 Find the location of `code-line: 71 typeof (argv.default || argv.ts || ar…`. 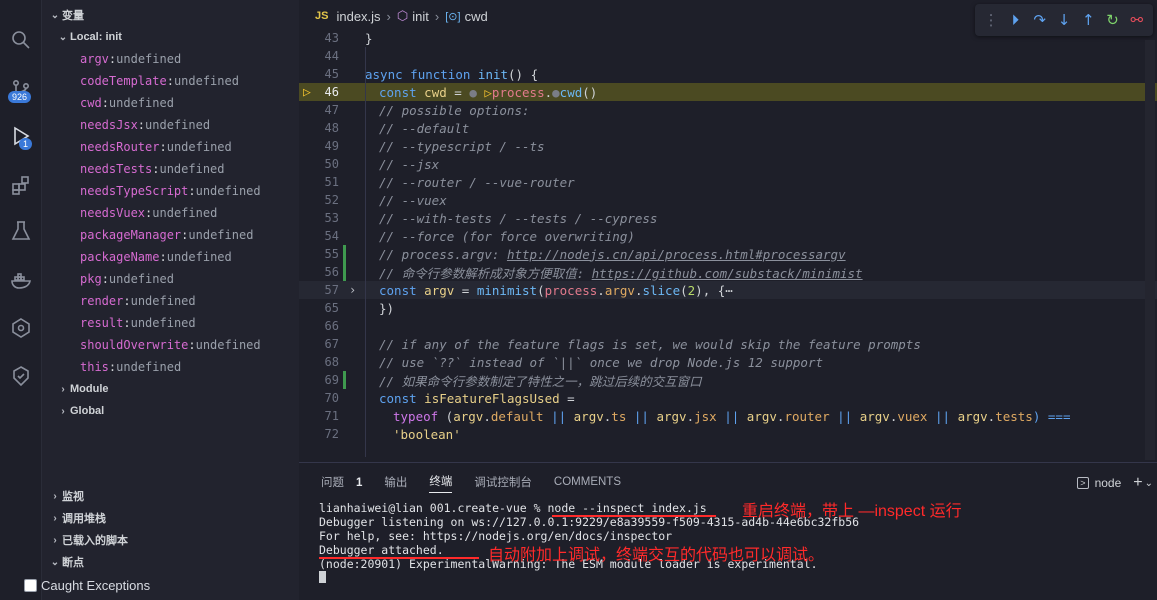

code-line: 71 typeof (argv.default || argv.ts || ar… is located at coordinates (728, 416).